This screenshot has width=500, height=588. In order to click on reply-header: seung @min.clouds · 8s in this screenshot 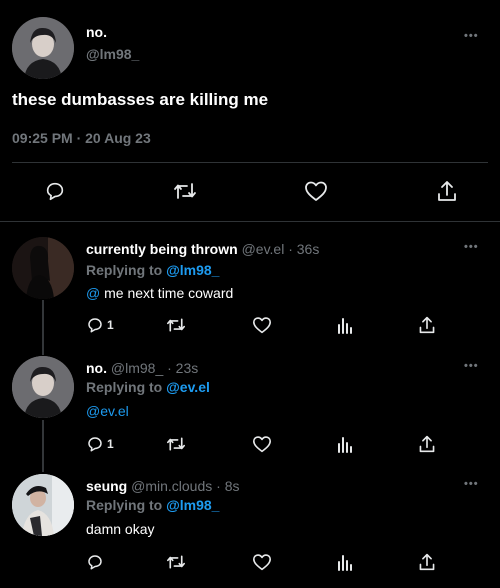, I will do `click(162, 486)`.